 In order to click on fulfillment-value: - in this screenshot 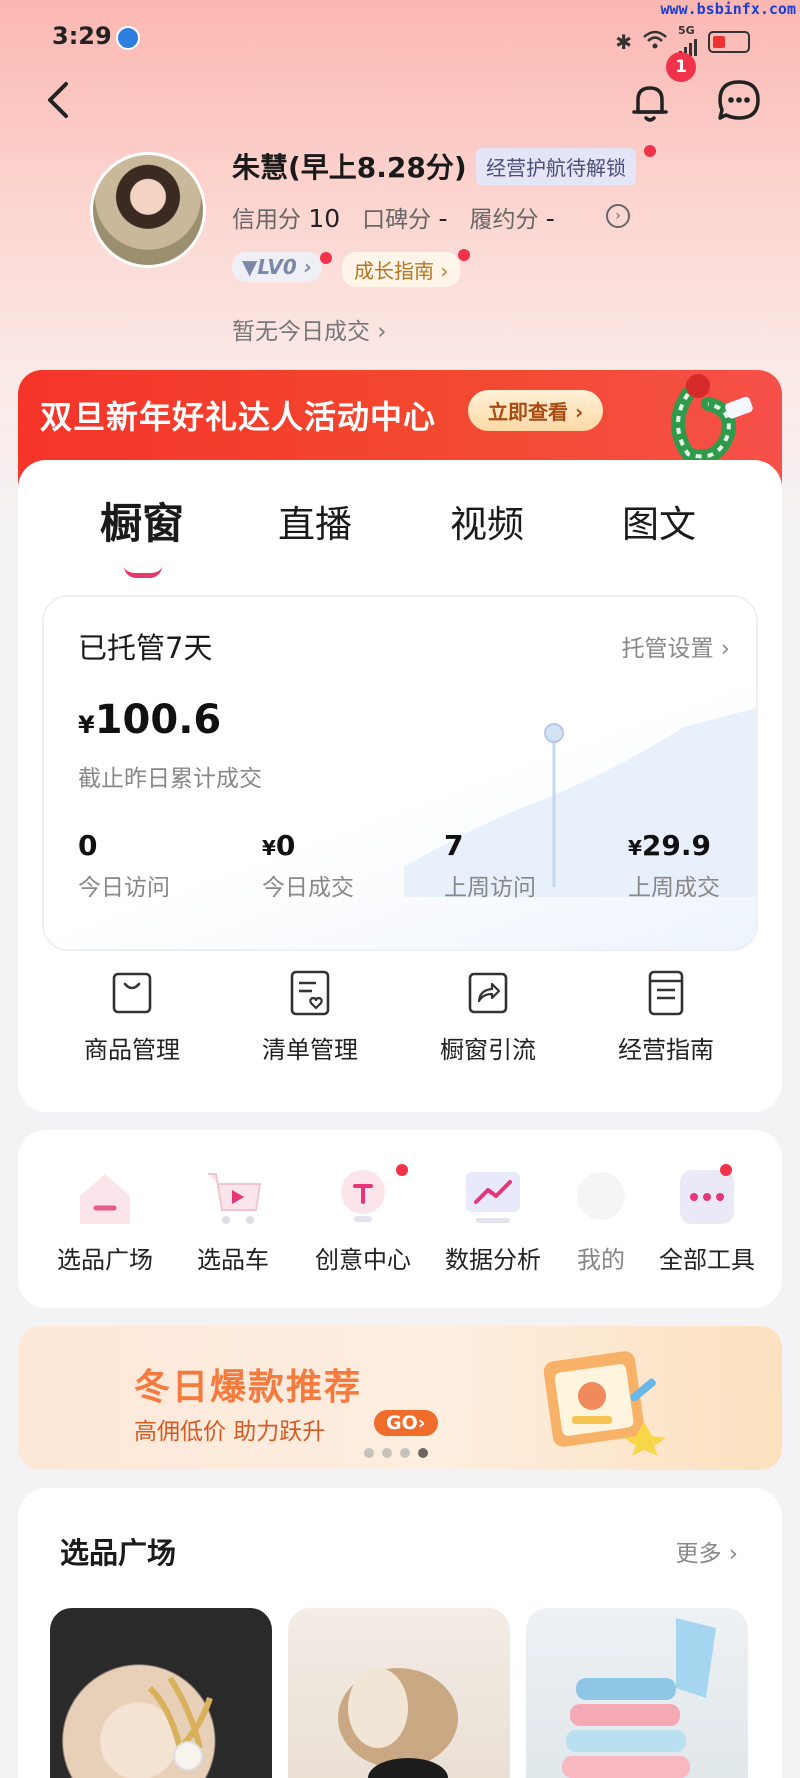, I will do `click(550, 218)`.